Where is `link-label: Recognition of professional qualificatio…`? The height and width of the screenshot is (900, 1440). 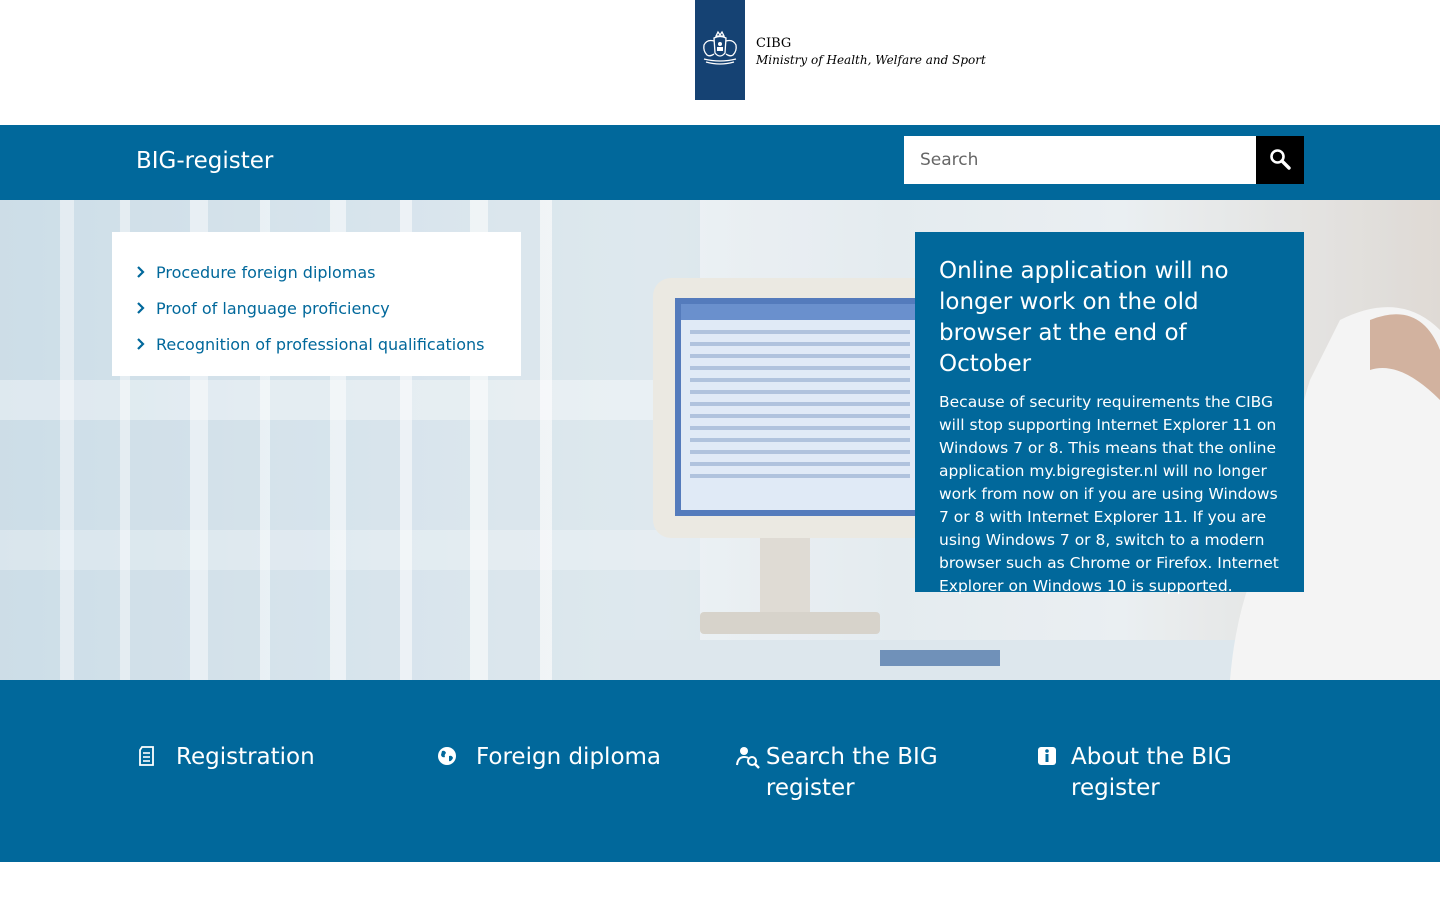 link-label: Recognition of professional qualificatio… is located at coordinates (320, 344).